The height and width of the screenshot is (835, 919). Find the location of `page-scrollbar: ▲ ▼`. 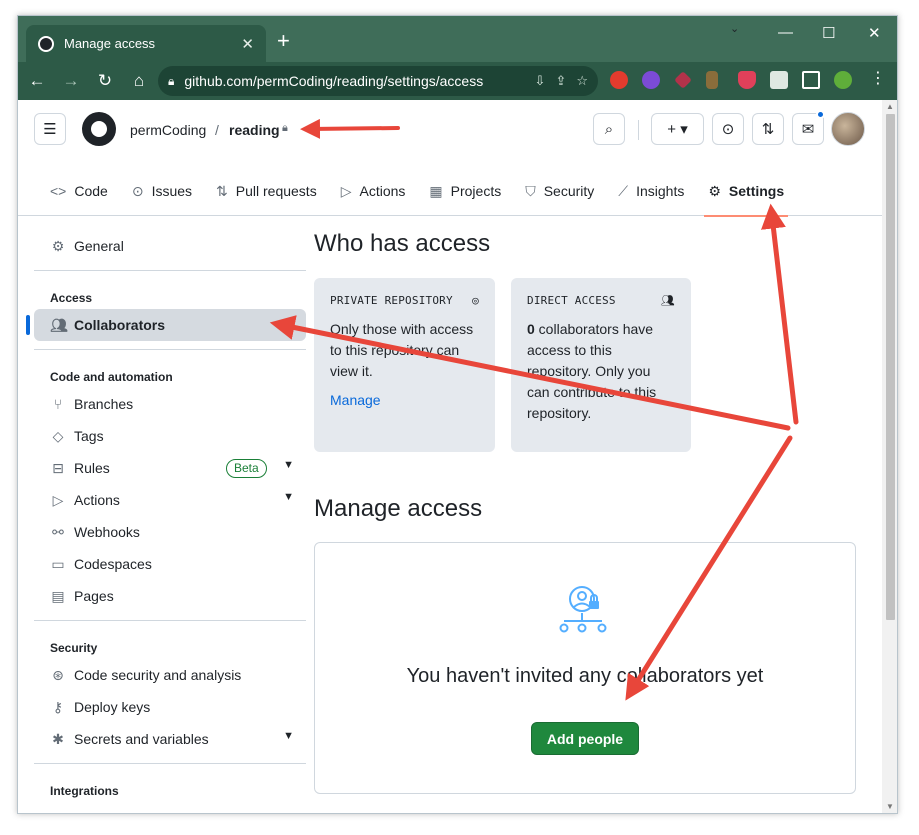

page-scrollbar: ▲ ▼ is located at coordinates (889, 456).